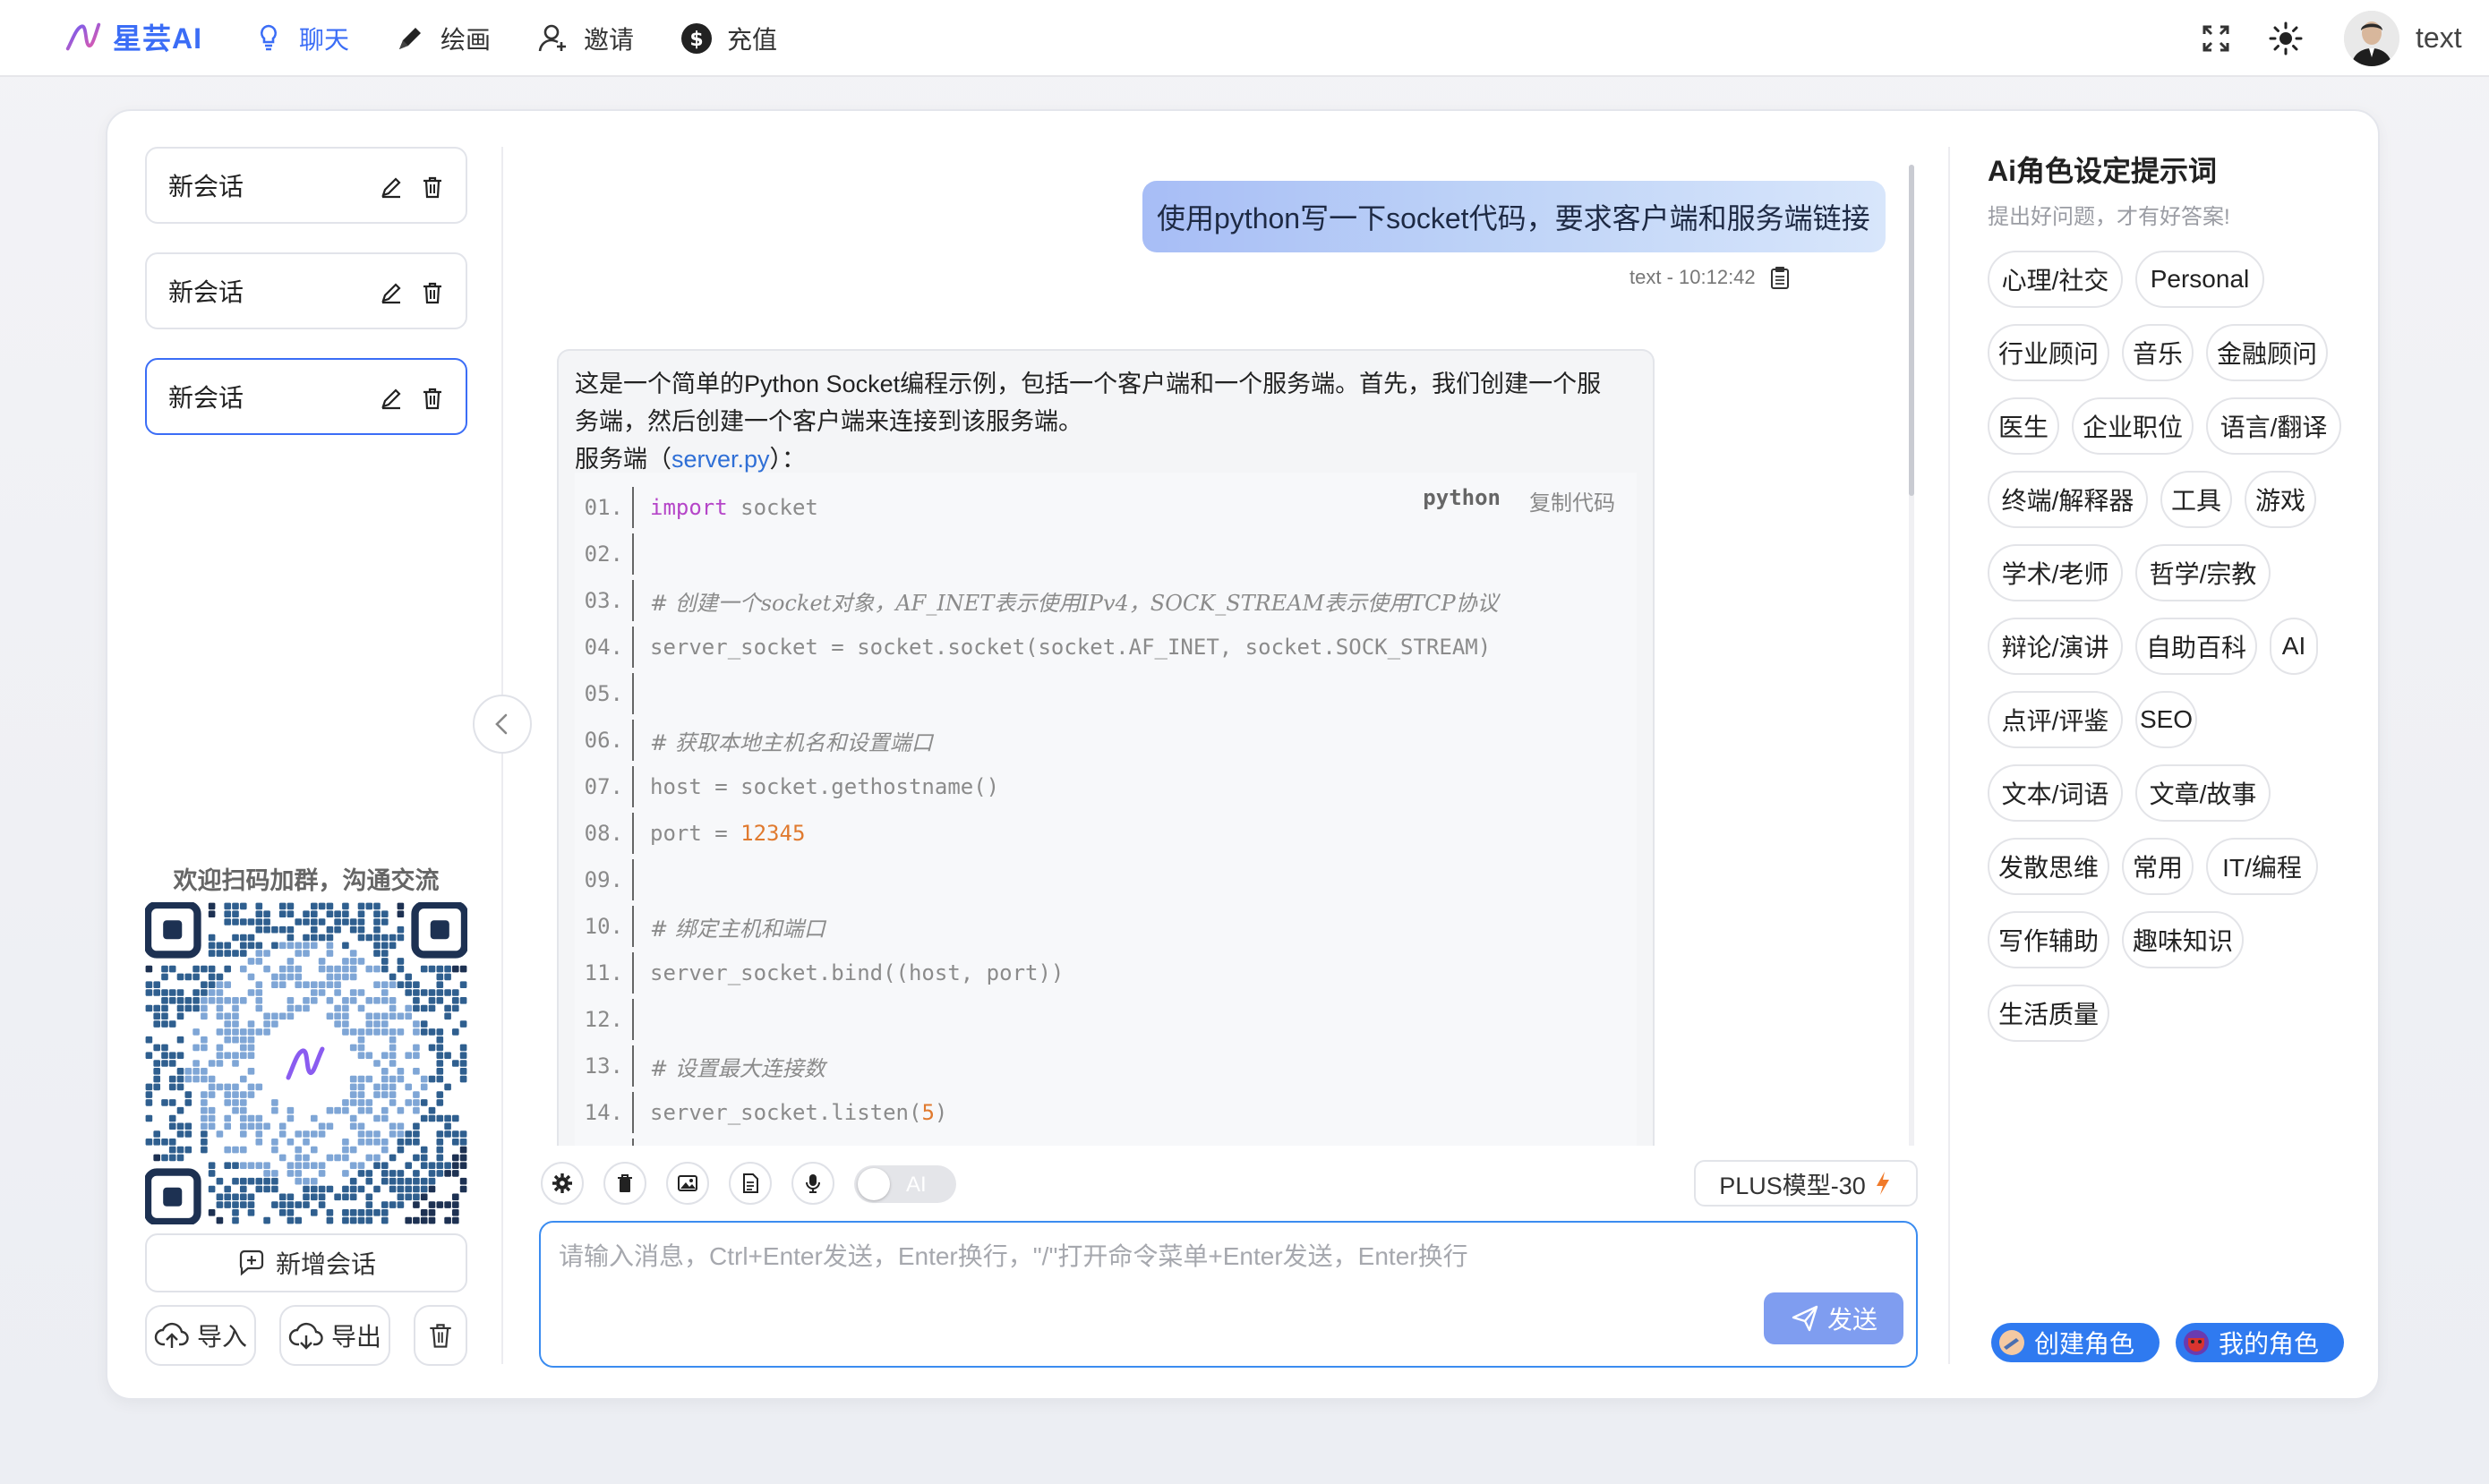  I want to click on clear-sessions-button, so click(440, 1335).